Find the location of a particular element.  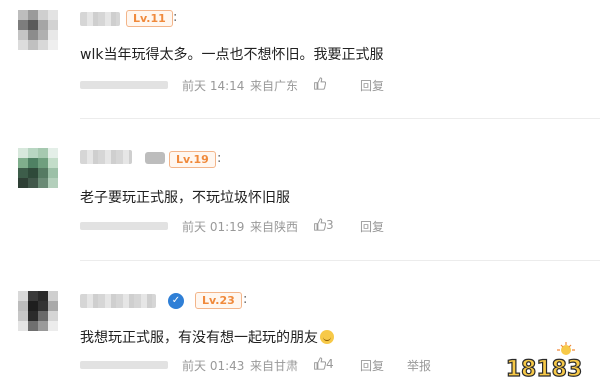

smile-emoji-icon is located at coordinates (327, 337).